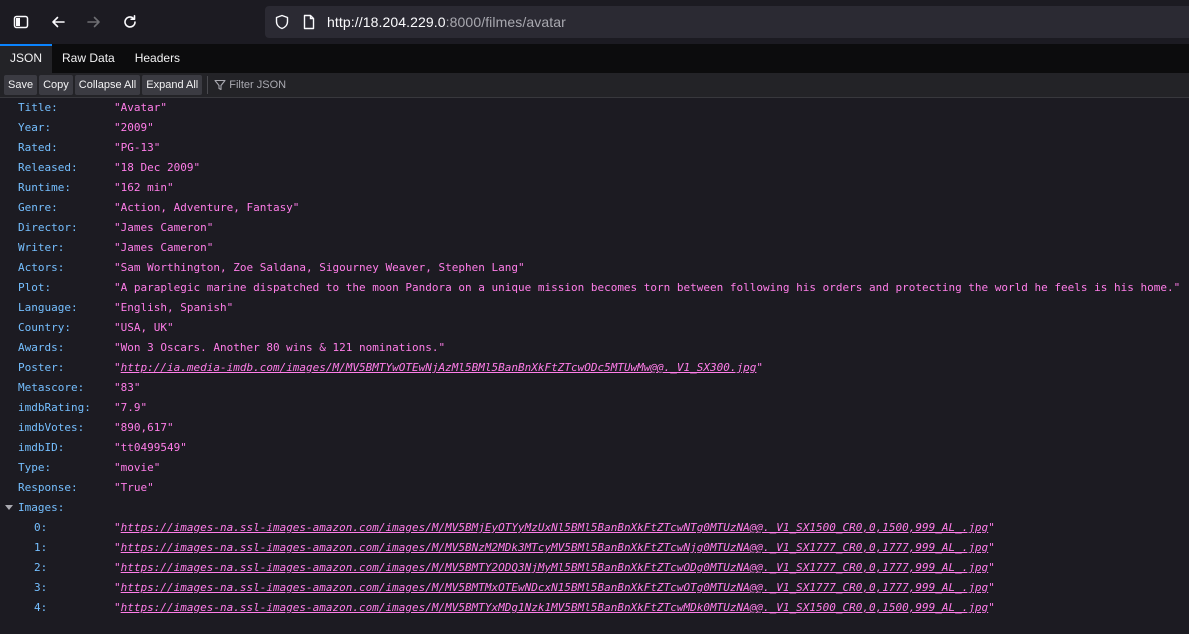  What do you see at coordinates (38, 207) in the screenshot?
I see `json-key: Genre:` at bounding box center [38, 207].